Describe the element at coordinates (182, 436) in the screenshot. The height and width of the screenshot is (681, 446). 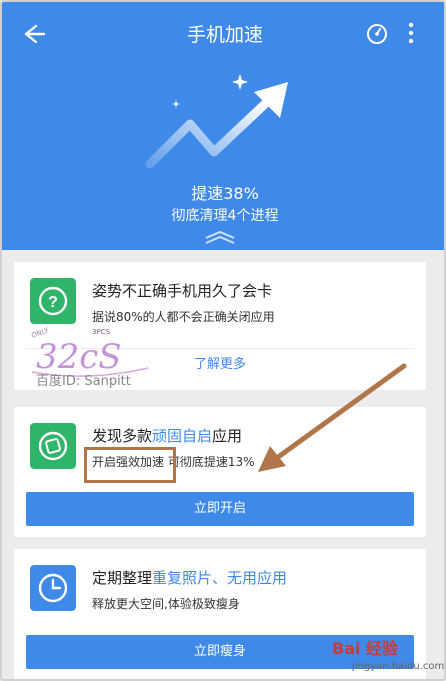
I see `card-title-highlight: 顽固自启` at that location.